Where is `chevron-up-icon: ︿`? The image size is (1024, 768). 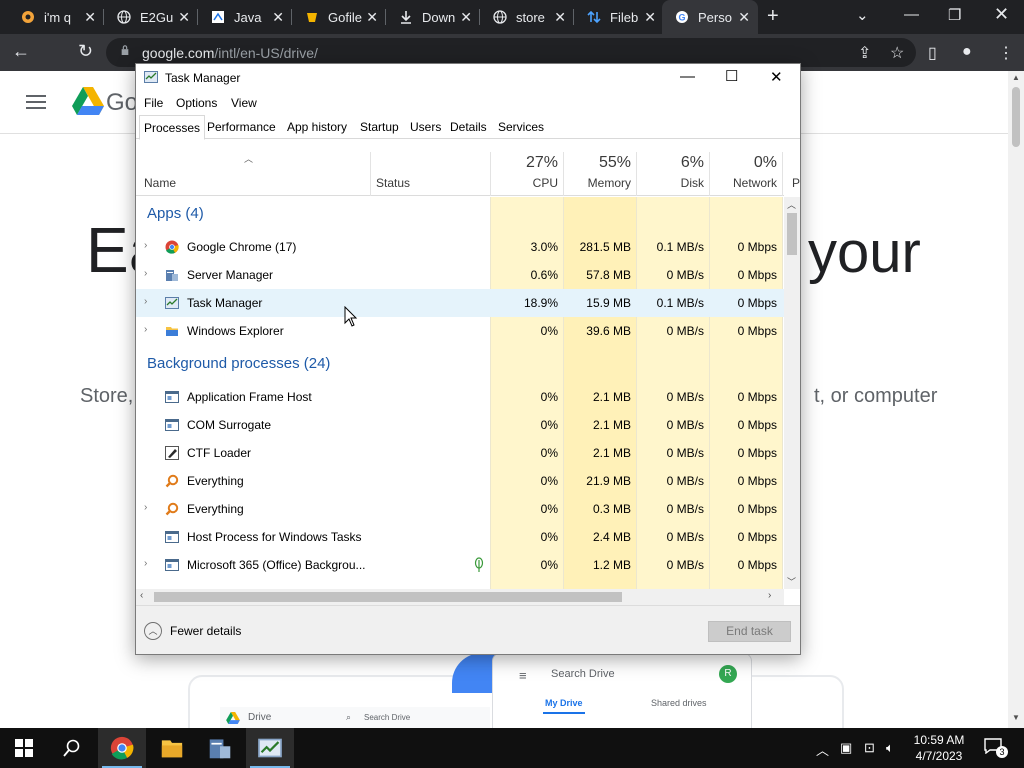 chevron-up-icon: ︿ is located at coordinates (822, 749).